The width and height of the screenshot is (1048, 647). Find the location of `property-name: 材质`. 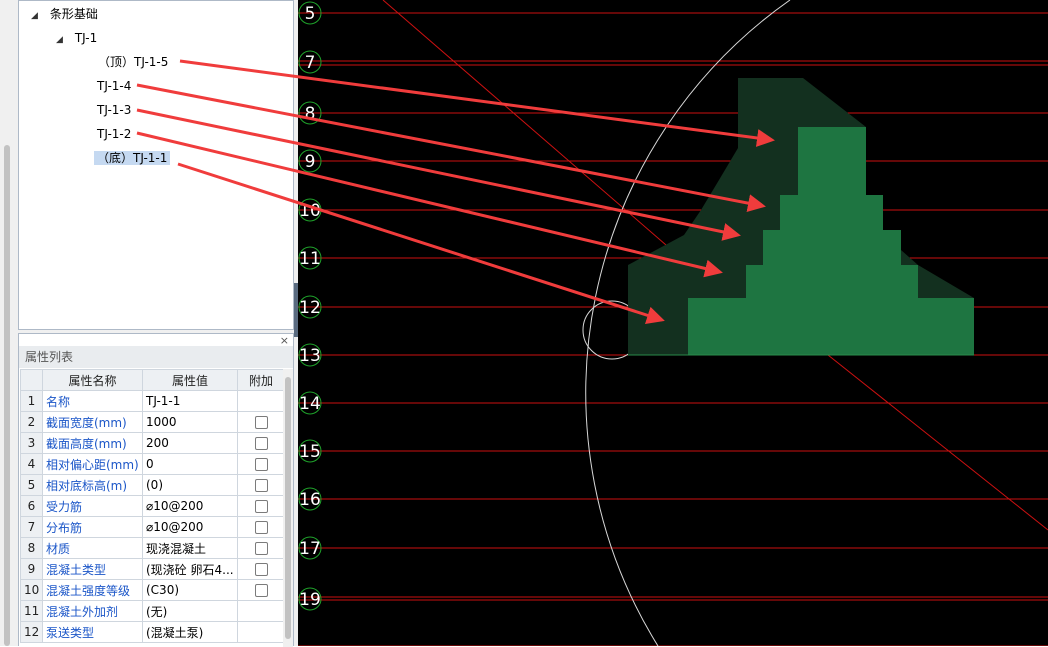

property-name: 材质 is located at coordinates (92, 548).